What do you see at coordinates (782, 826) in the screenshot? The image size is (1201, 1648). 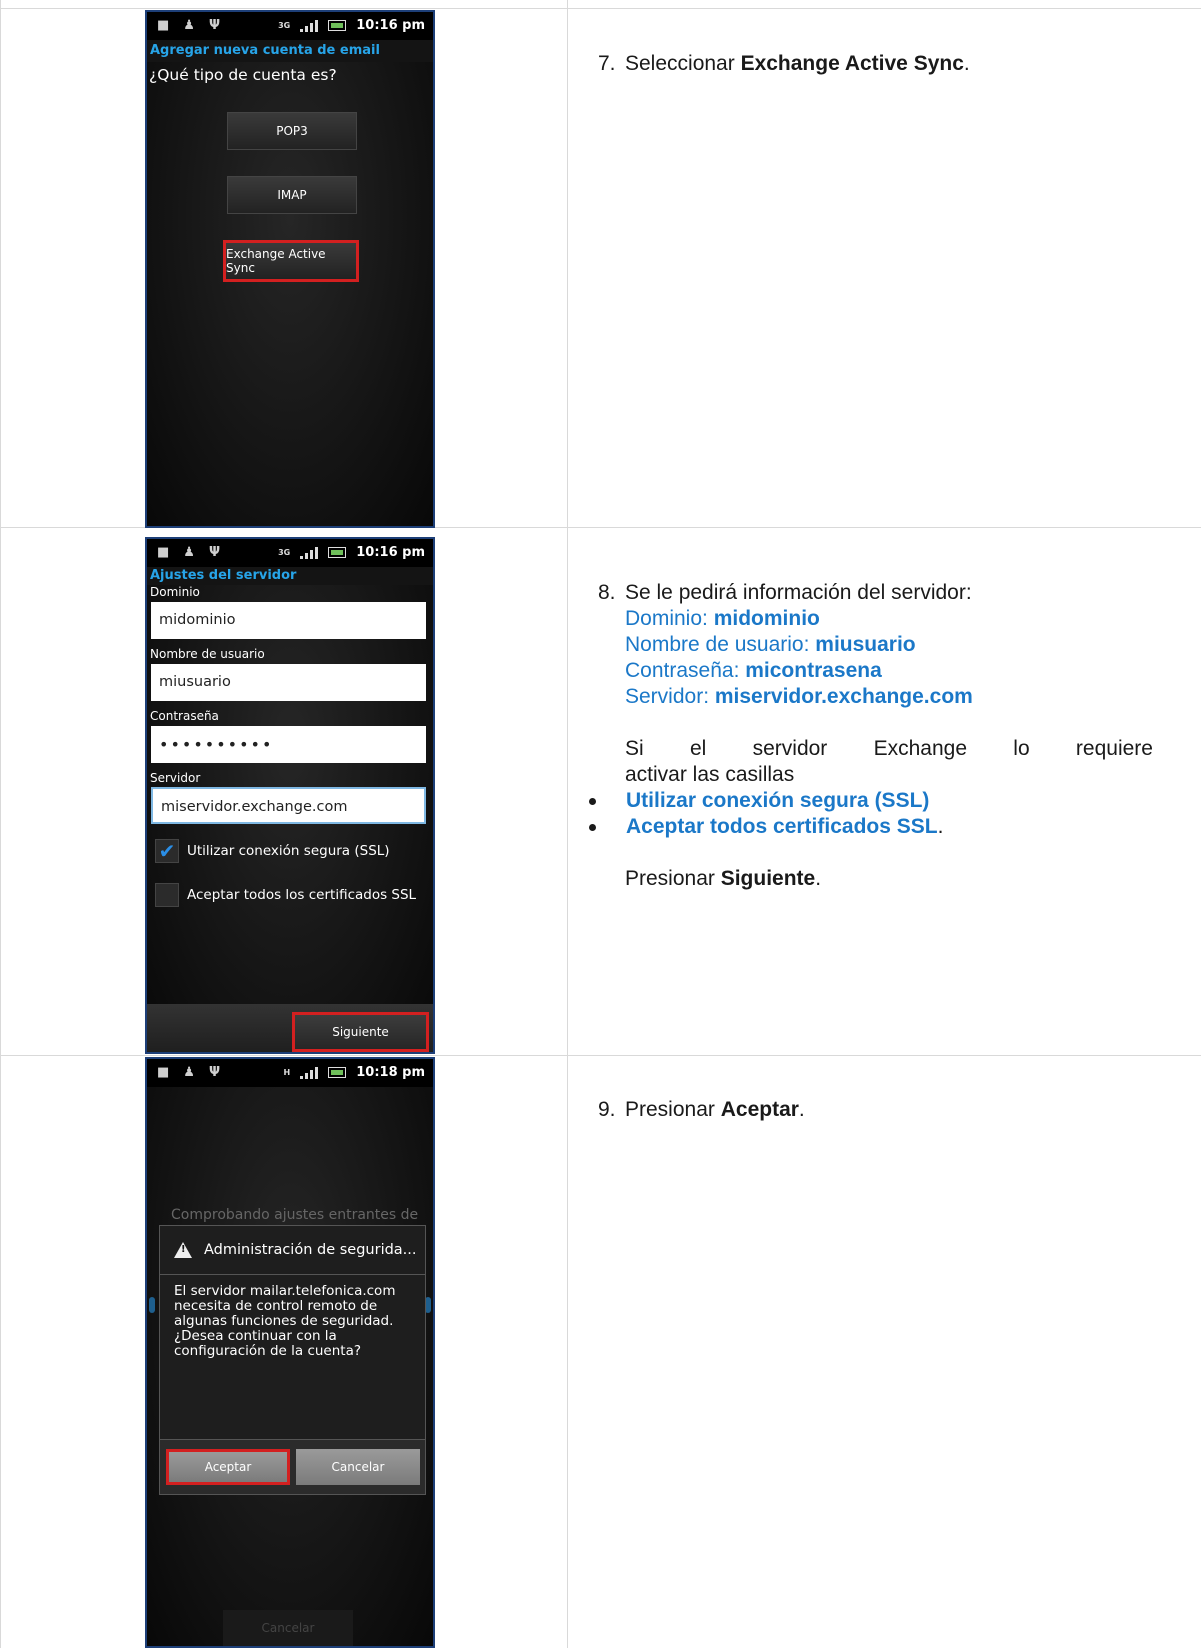 I see `bullet-text: Aceptar todos certificados SSL` at bounding box center [782, 826].